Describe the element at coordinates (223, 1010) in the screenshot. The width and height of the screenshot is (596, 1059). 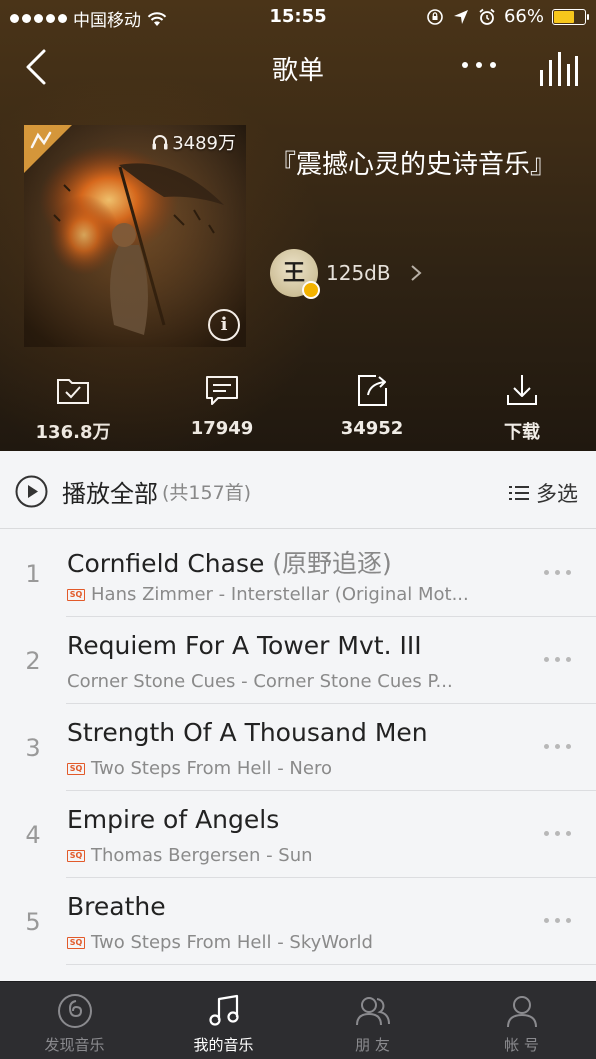
I see `my-music-icon` at that location.